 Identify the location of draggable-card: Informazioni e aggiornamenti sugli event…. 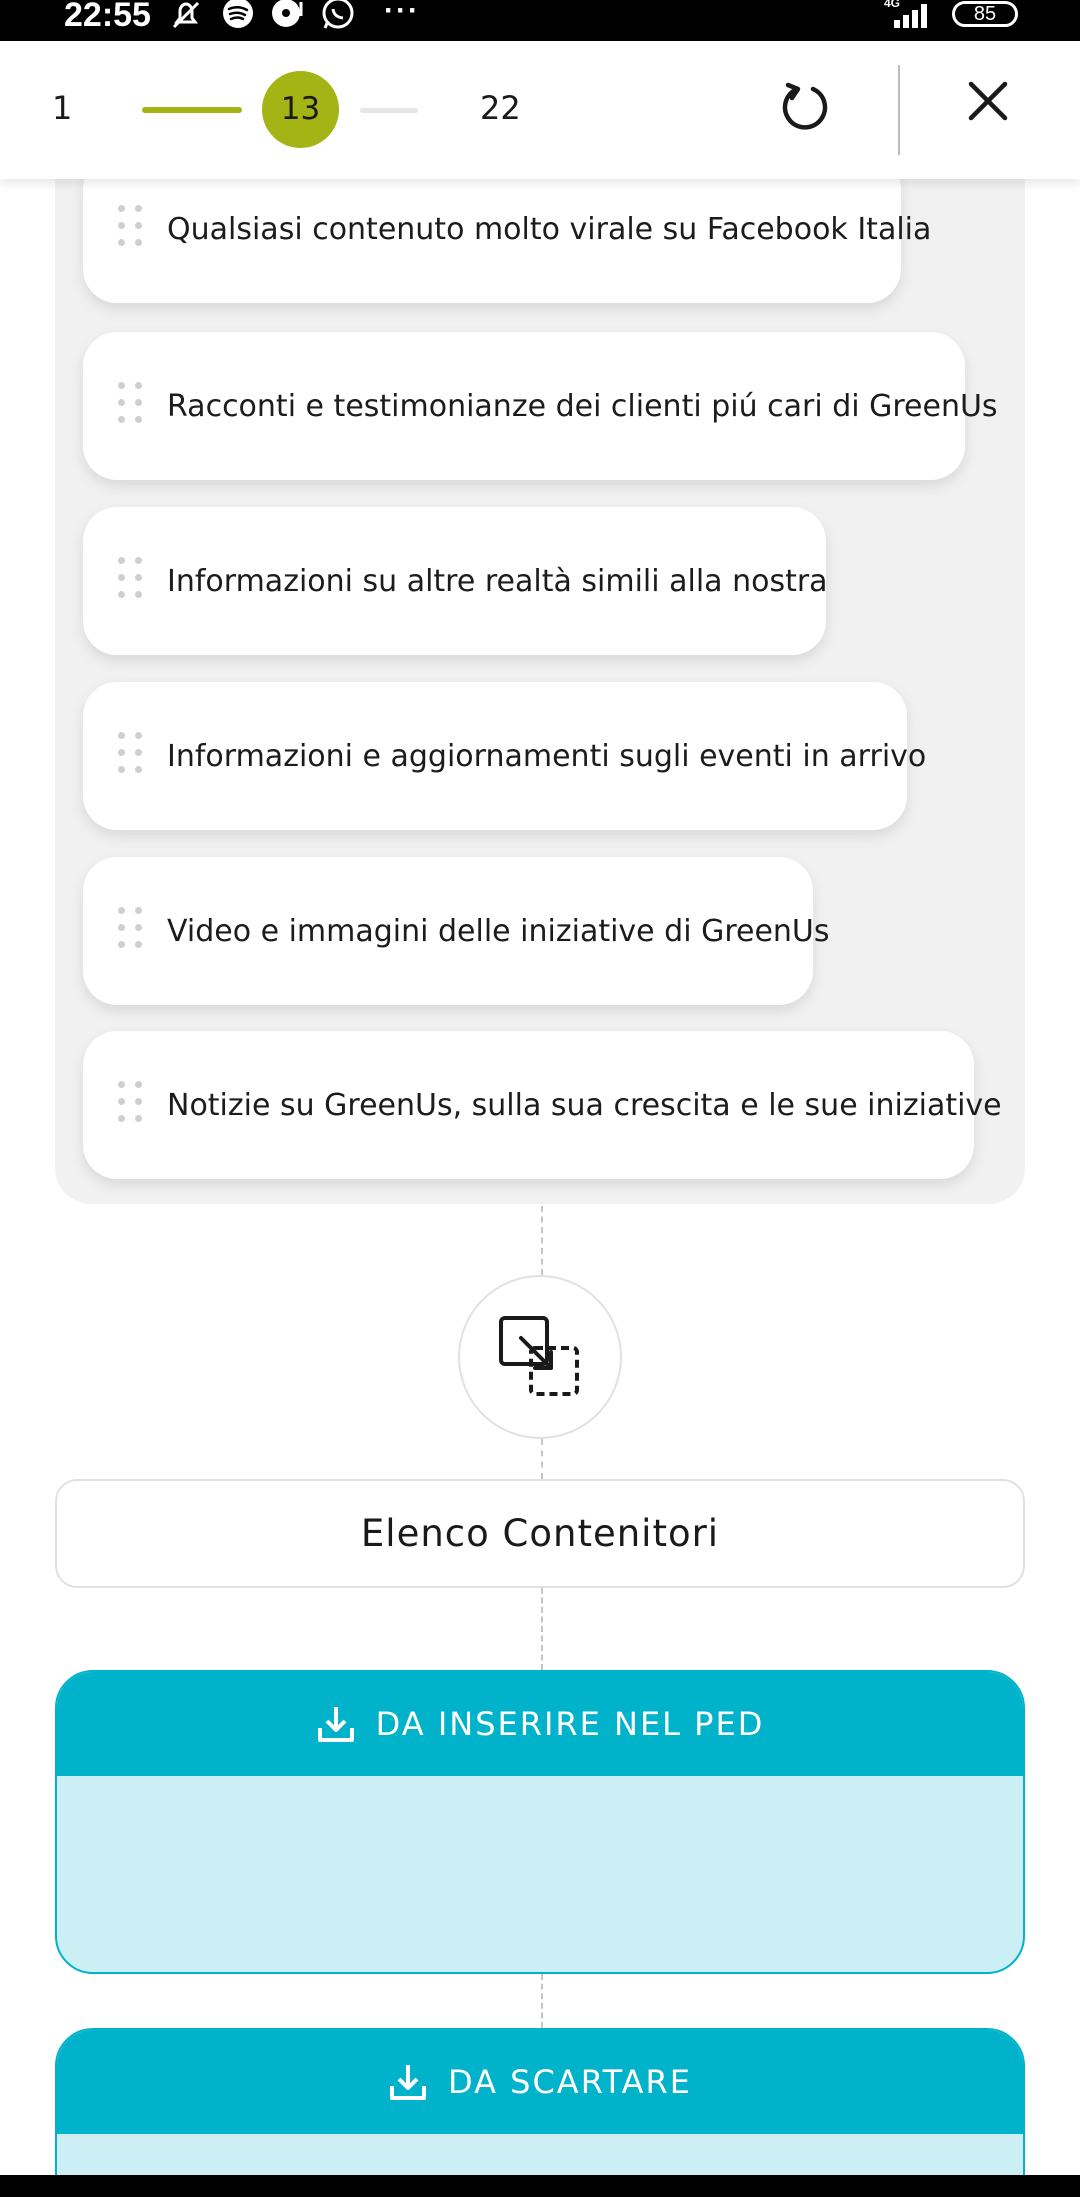
(504, 756).